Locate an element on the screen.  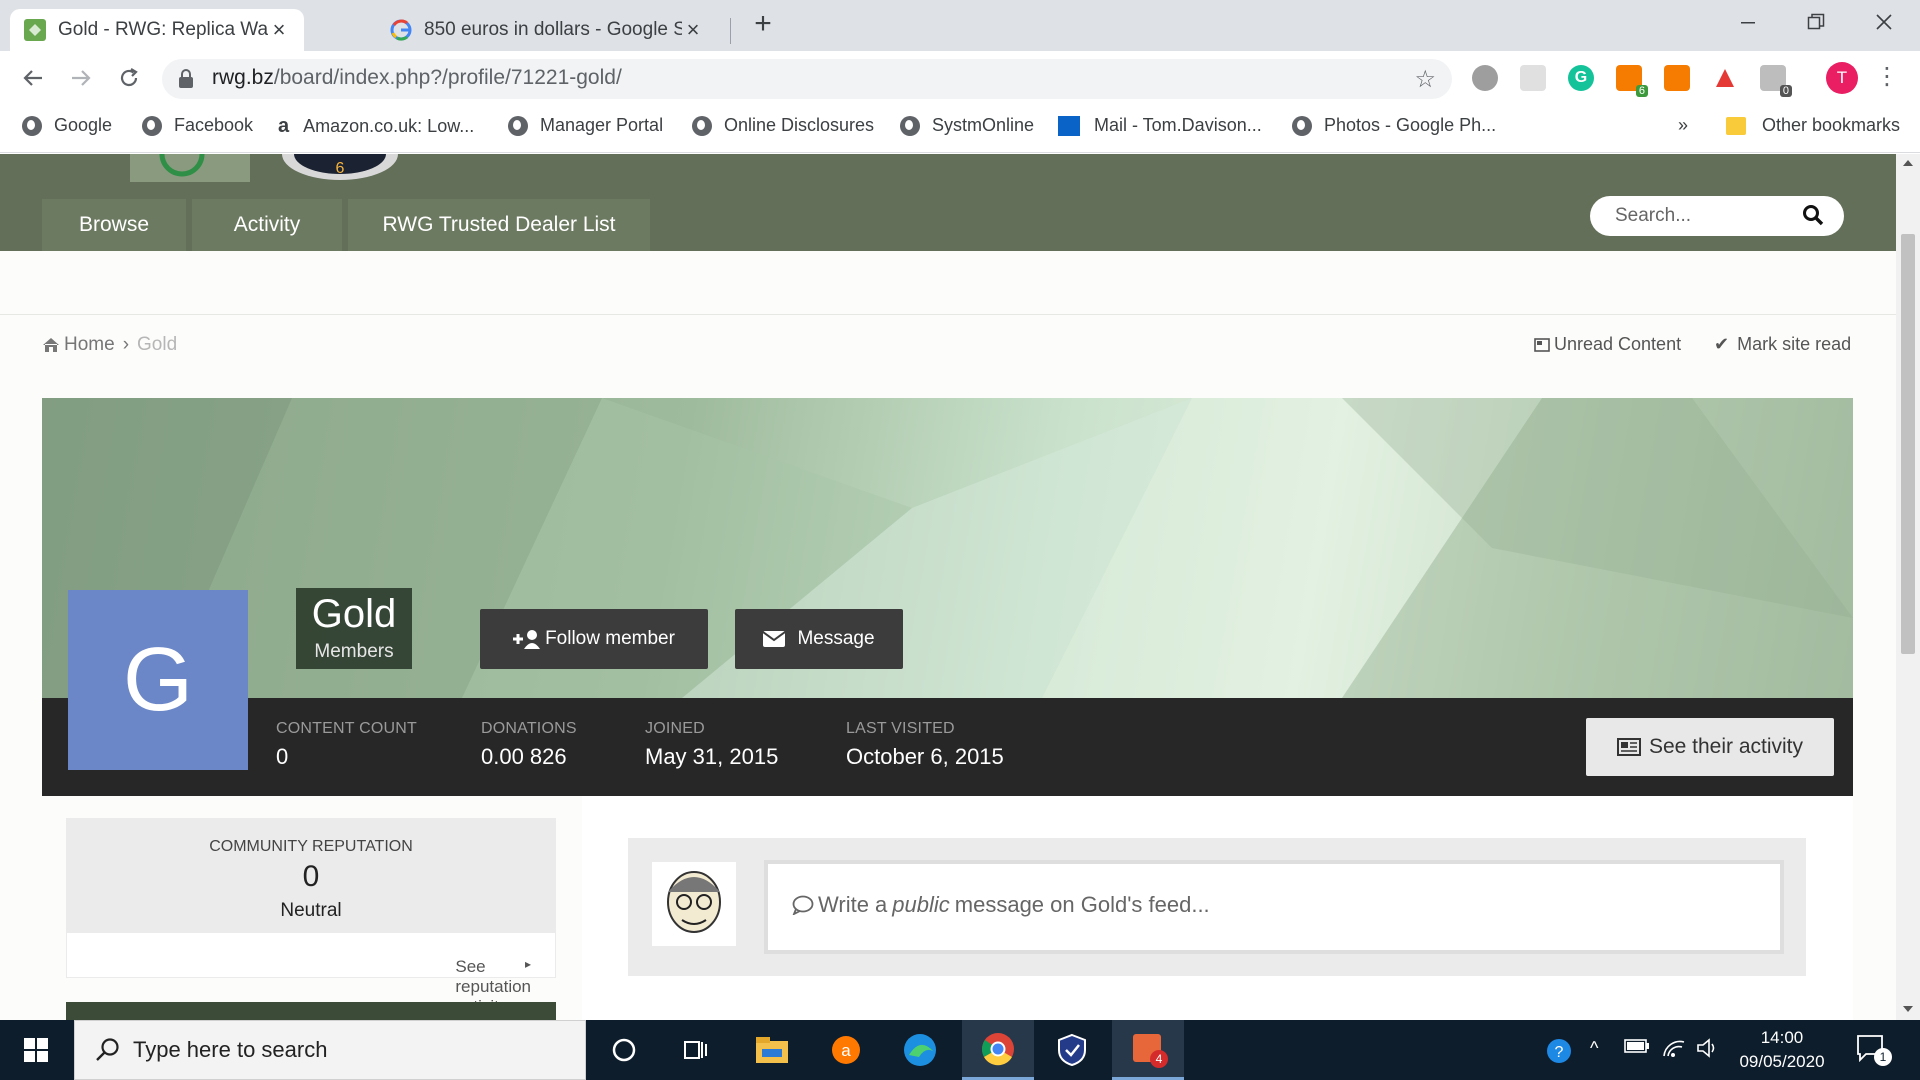
extension-help-icon: 0 is located at coordinates (1776, 81).